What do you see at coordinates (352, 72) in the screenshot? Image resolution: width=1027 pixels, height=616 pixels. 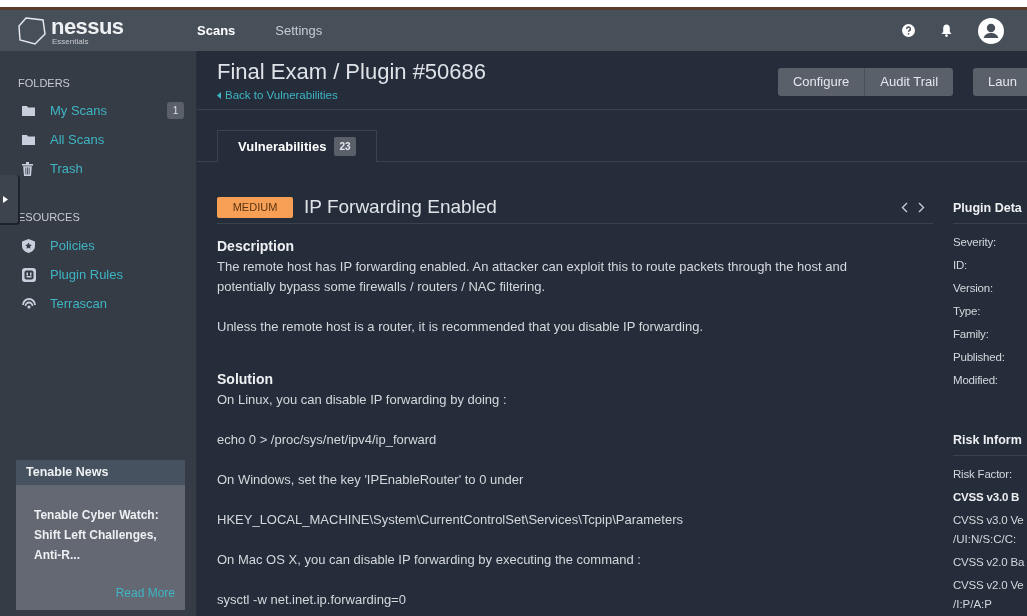 I see `page-title: Final Exam / Plugin #50686` at bounding box center [352, 72].